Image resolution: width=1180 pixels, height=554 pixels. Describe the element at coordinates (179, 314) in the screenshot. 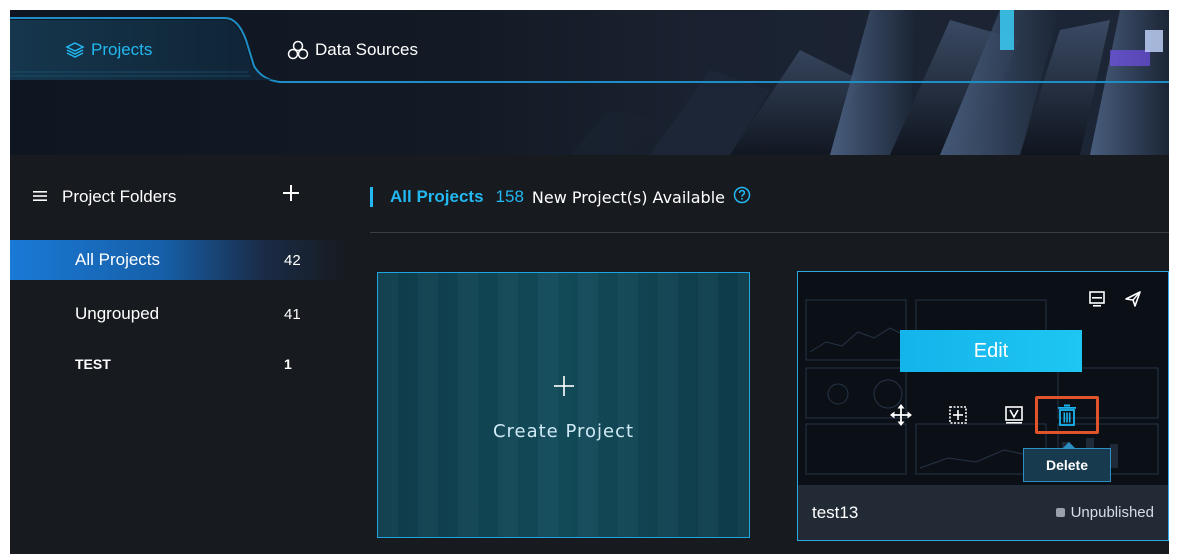

I see `sidebar-item-ungrouped: Ungrouped 41` at that location.